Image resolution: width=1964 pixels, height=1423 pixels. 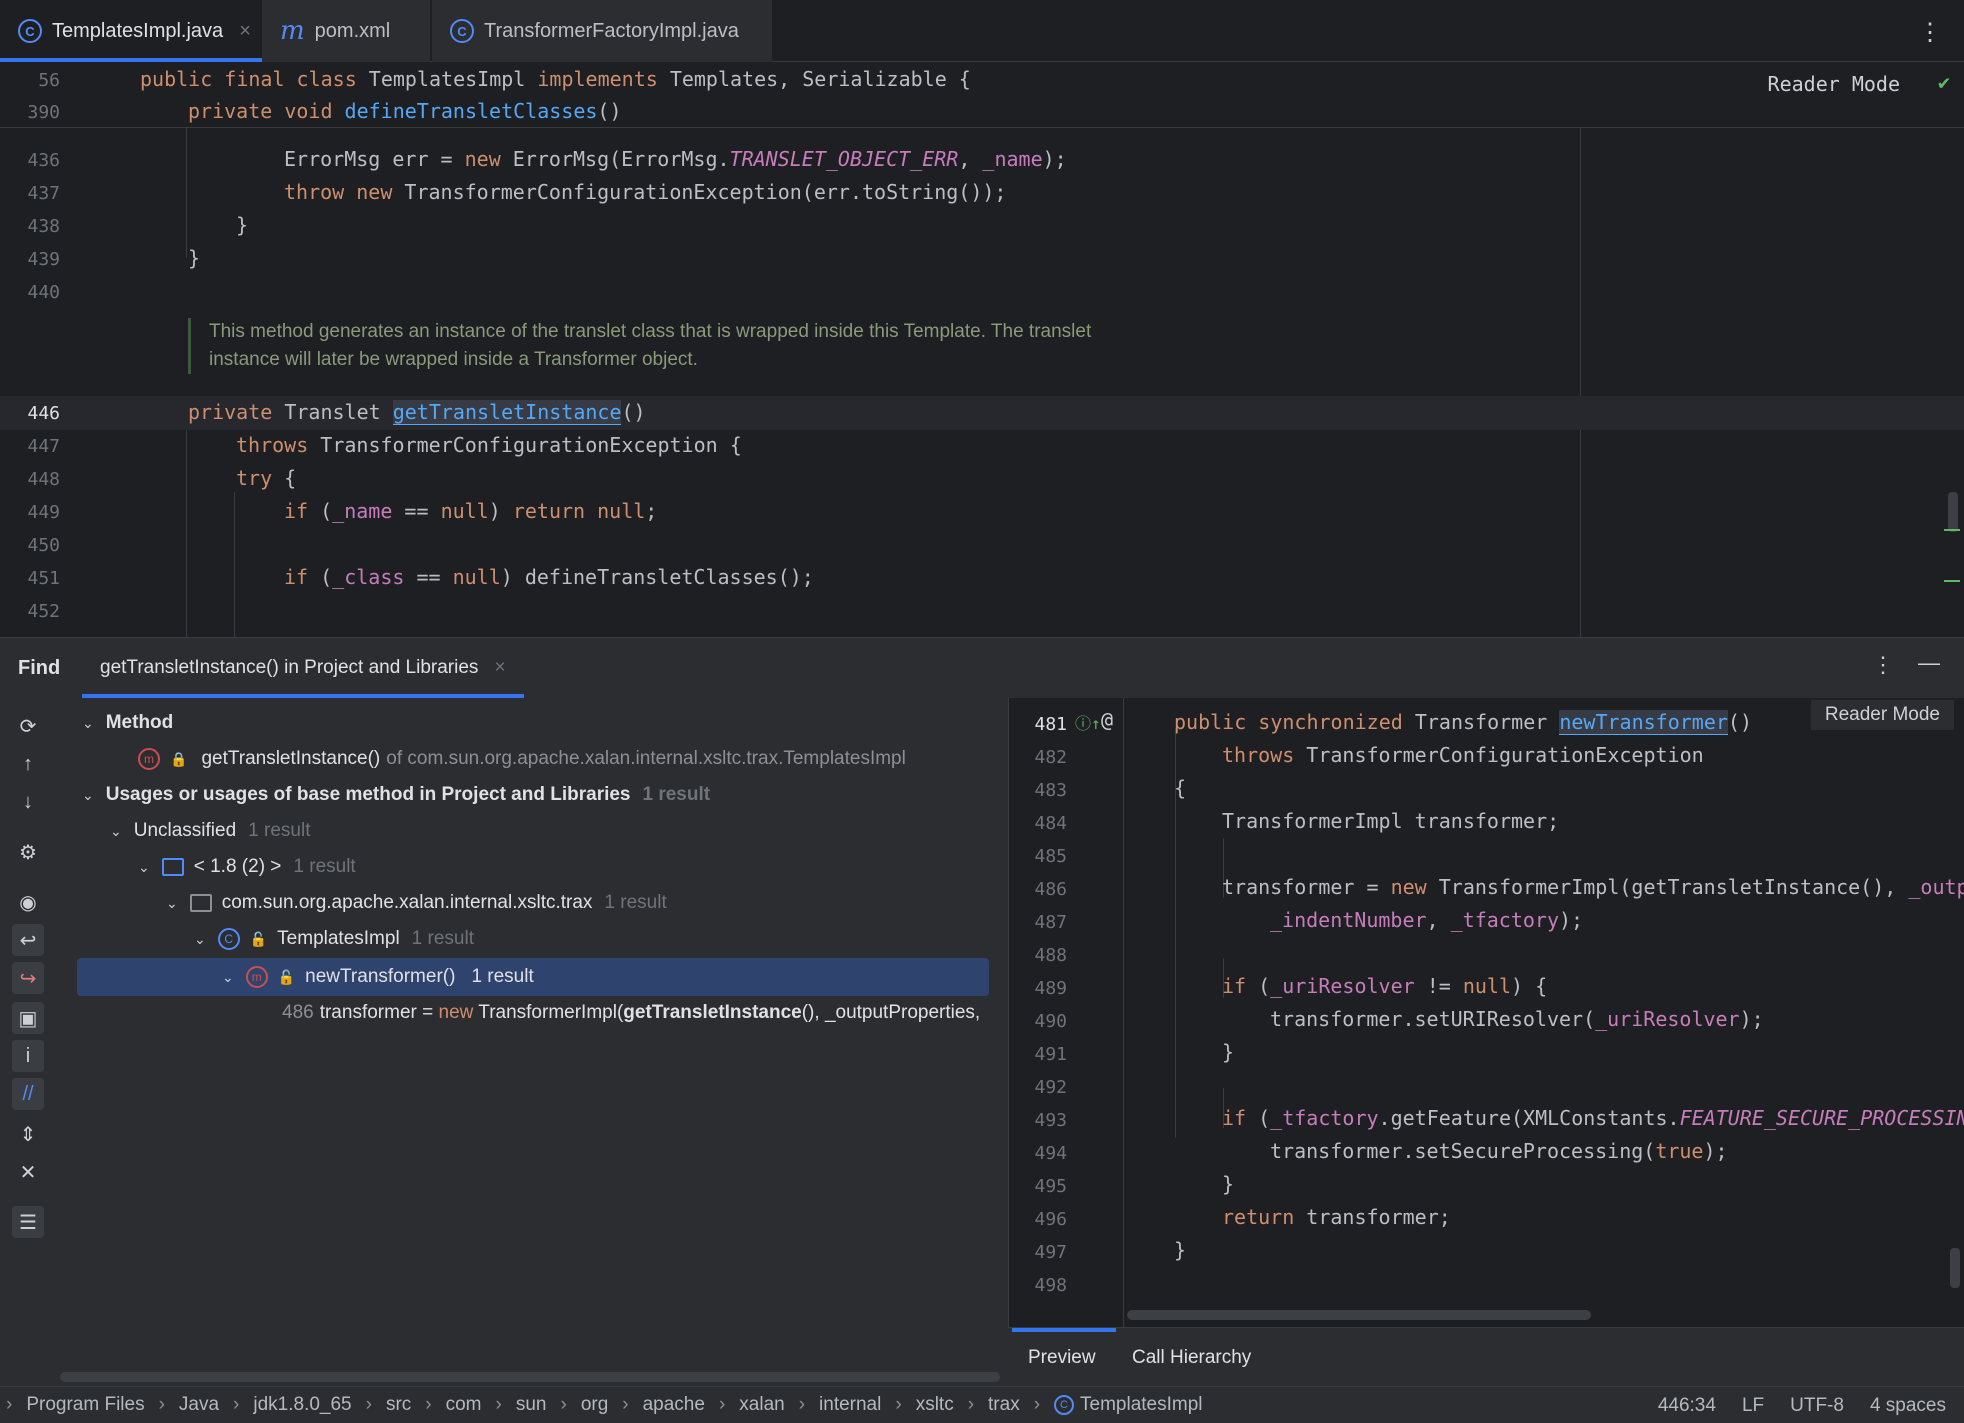 What do you see at coordinates (28, 852) in the screenshot?
I see `settings-icon: ⚙` at bounding box center [28, 852].